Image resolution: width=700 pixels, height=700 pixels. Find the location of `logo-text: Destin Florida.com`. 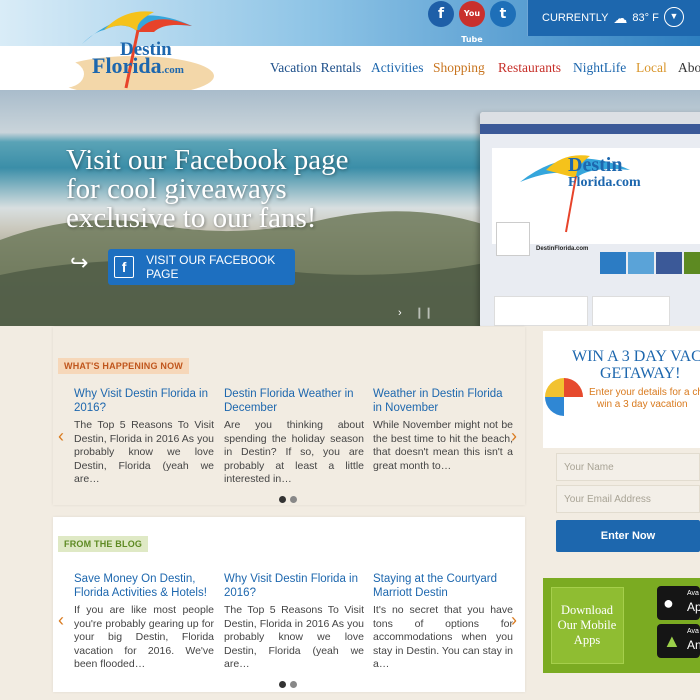

logo-text: Destin Florida.com is located at coordinates (138, 58).